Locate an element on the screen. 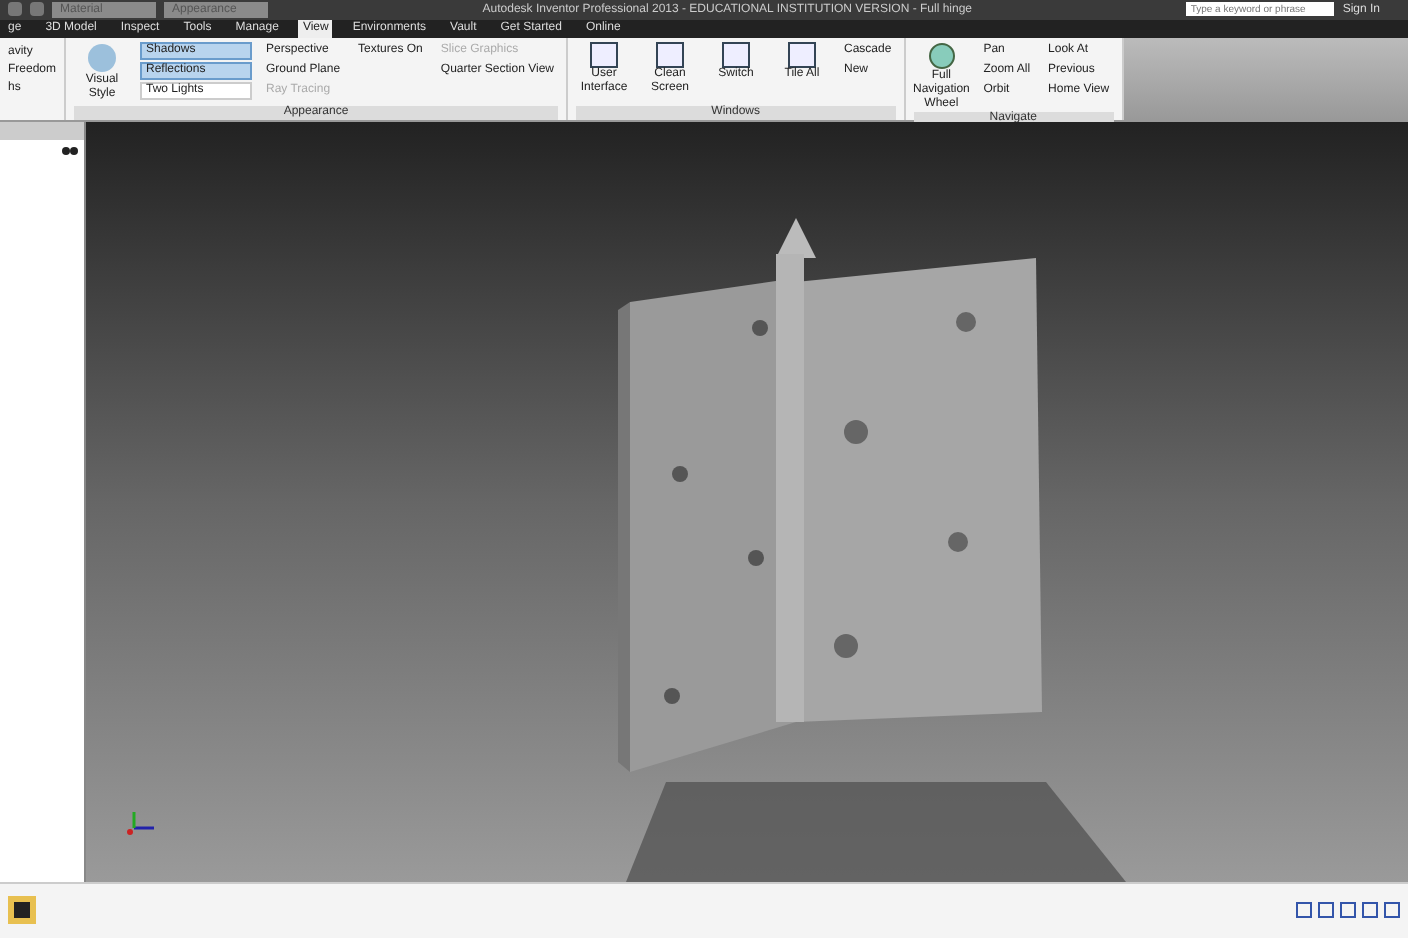  binoculars-icon is located at coordinates (70, 149).